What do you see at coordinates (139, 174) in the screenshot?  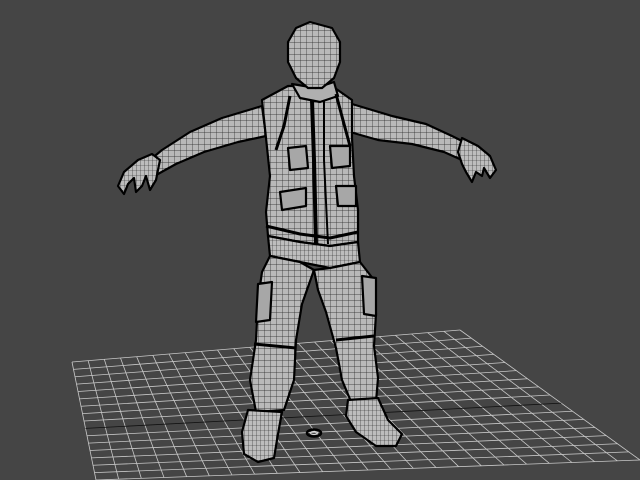 I see `left-hand` at bounding box center [139, 174].